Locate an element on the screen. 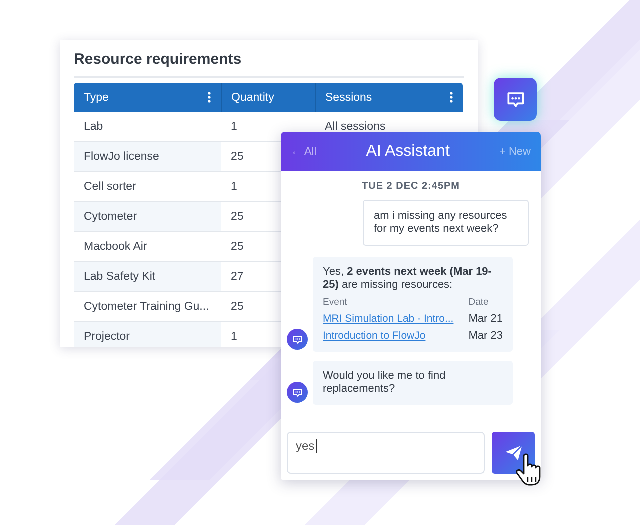 The width and height of the screenshot is (640, 525). message-text: Would you like me to find replacements? is located at coordinates (384, 382).